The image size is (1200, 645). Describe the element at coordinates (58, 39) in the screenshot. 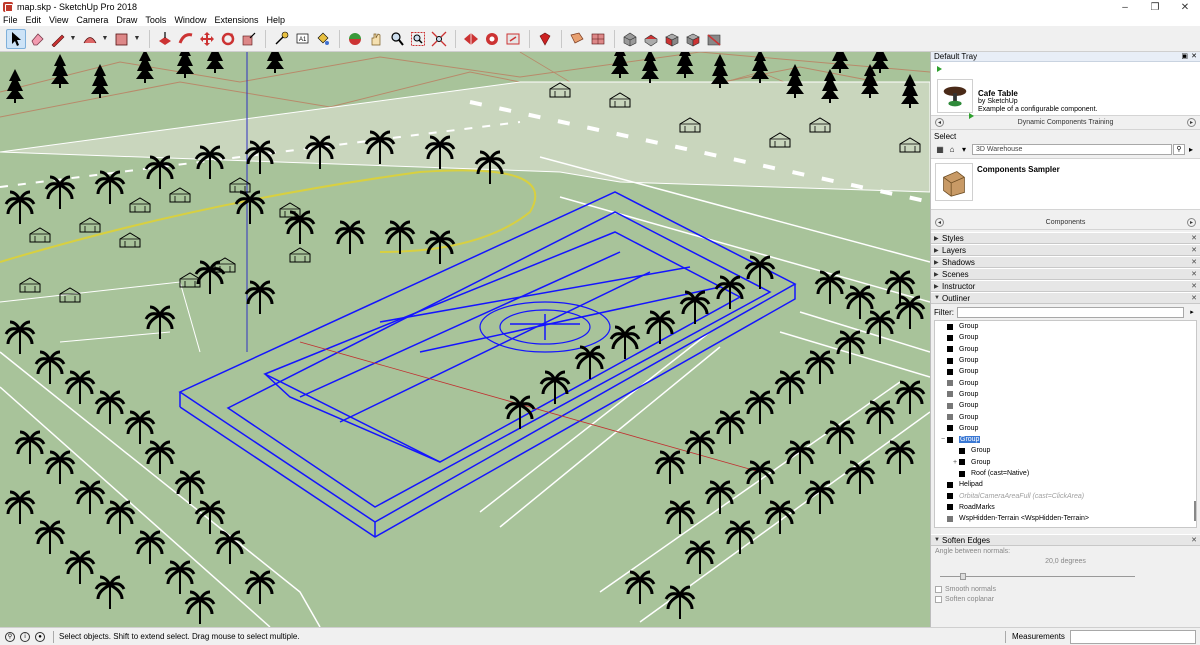

I see `line-tool-button` at that location.